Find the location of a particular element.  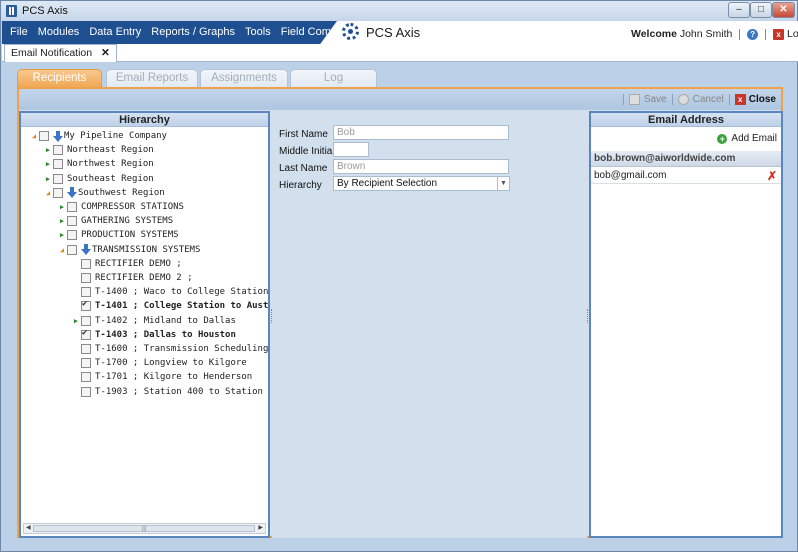

tree-node: T-1903 ; Station 400 to Station 401 is located at coordinates (169, 392).